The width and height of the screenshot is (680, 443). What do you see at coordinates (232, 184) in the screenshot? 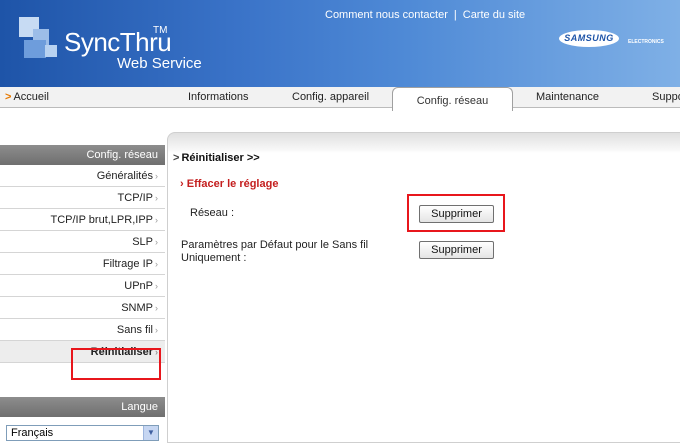
I see `section-title-label: Effacer le réglage` at bounding box center [232, 184].